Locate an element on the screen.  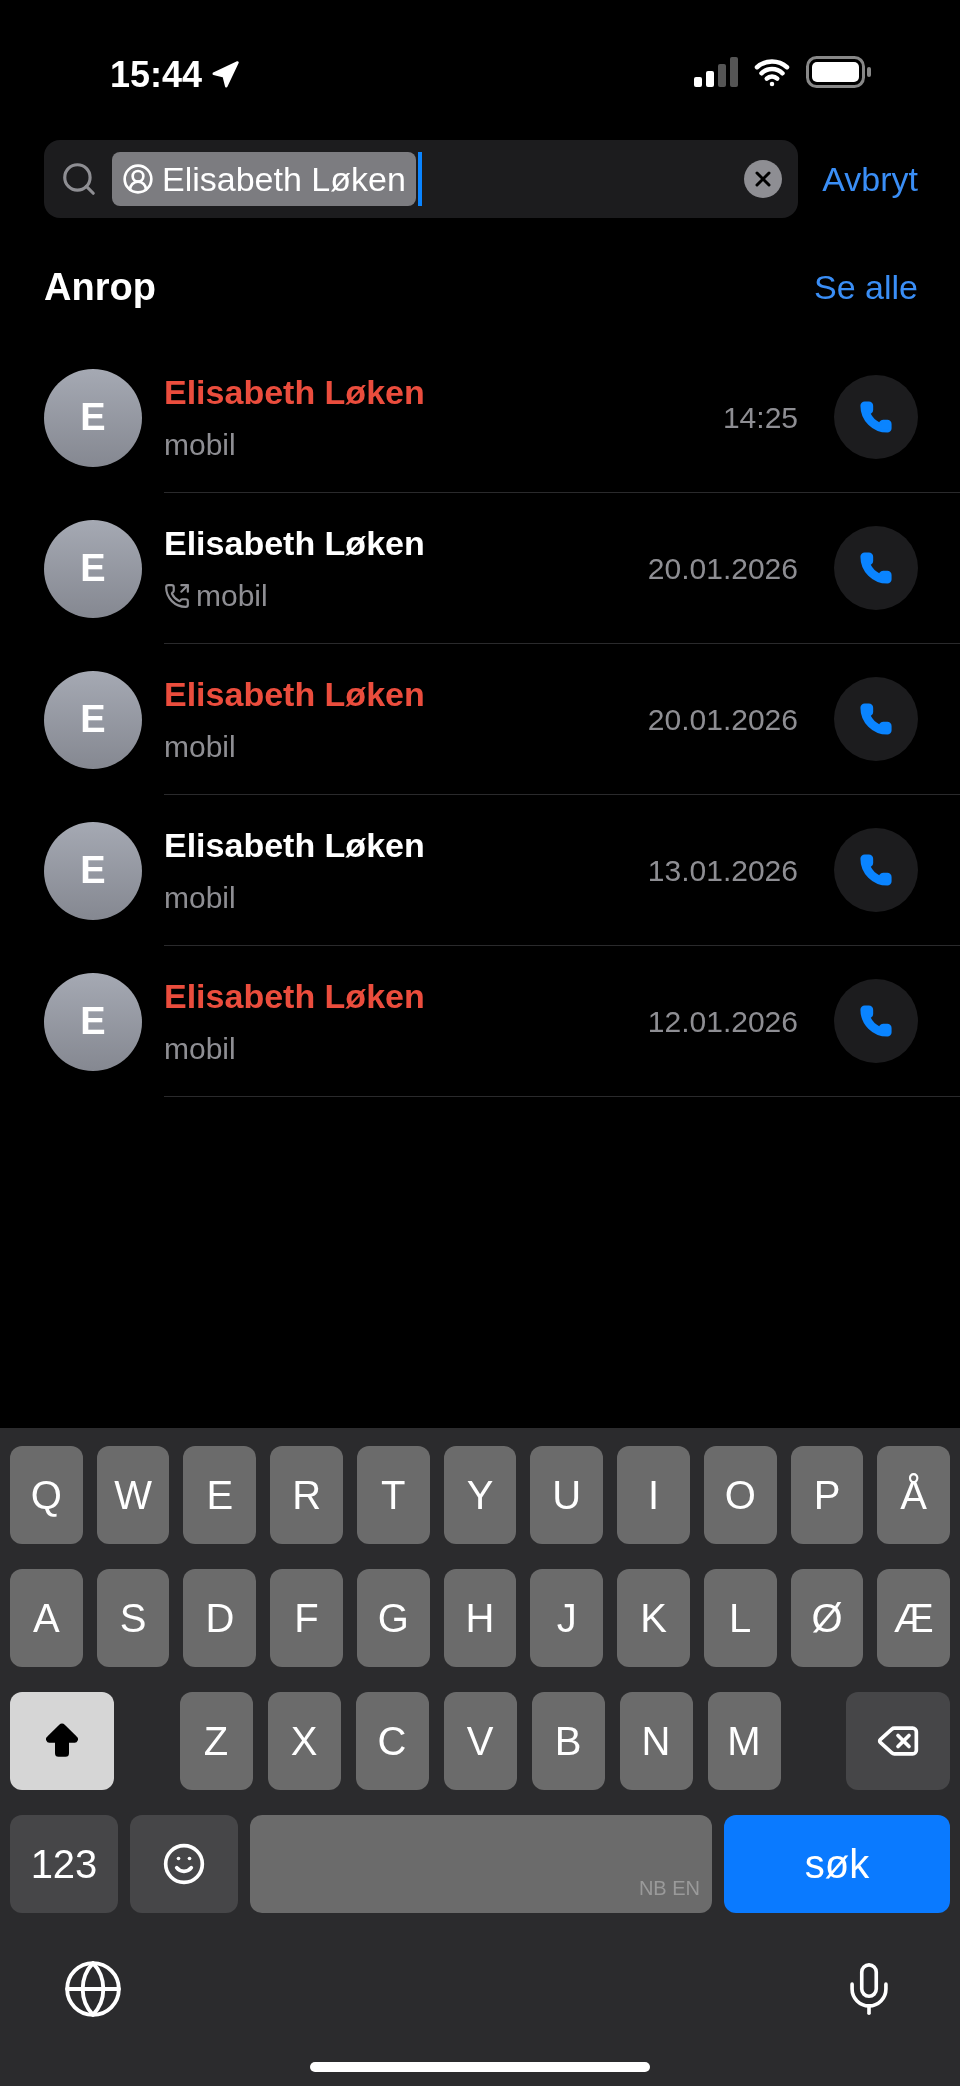
search-field: Elisabeth Løken is located at coordinates (421, 179).